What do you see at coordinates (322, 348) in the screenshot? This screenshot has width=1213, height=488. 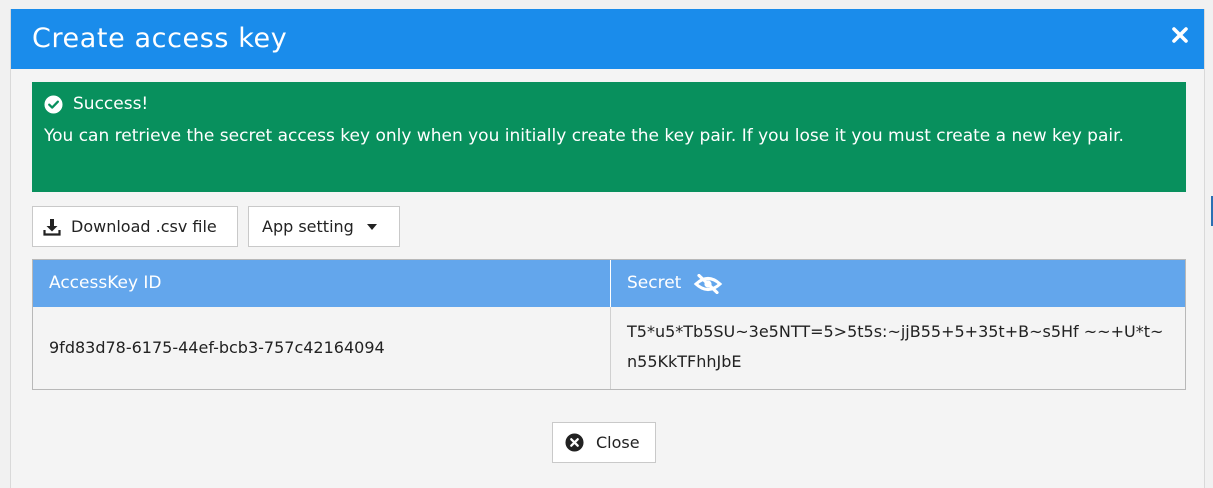 I see `access-key-id-cell: 9fd83d78-6175-44ef-bcb3-757c42164094` at bounding box center [322, 348].